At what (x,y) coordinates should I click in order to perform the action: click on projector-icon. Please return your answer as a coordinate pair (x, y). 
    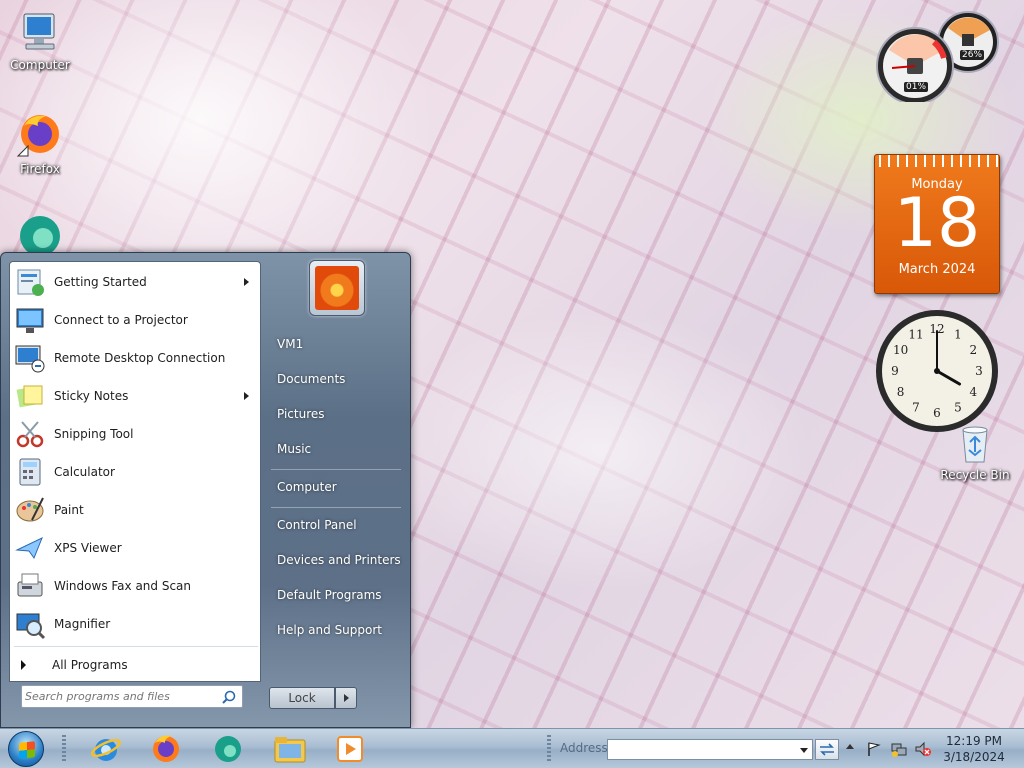
    Looking at the image, I should click on (30, 320).